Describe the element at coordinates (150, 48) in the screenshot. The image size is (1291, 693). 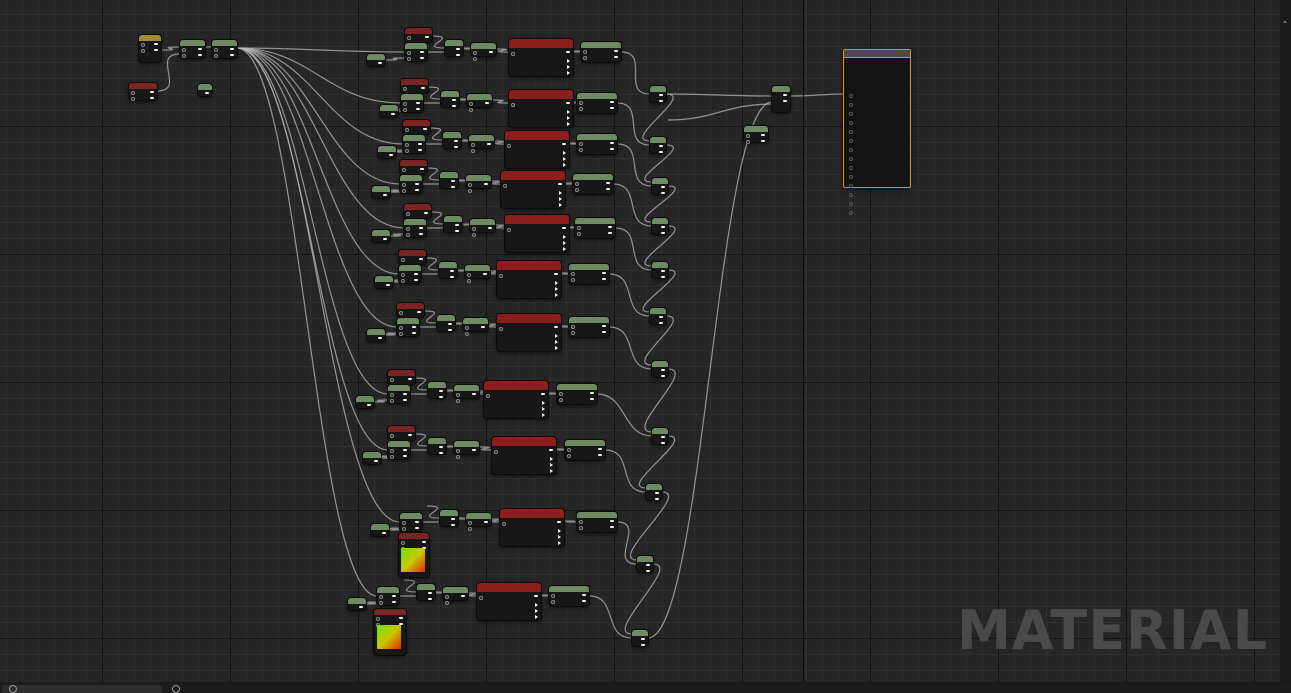
I see `texcoord-node` at that location.